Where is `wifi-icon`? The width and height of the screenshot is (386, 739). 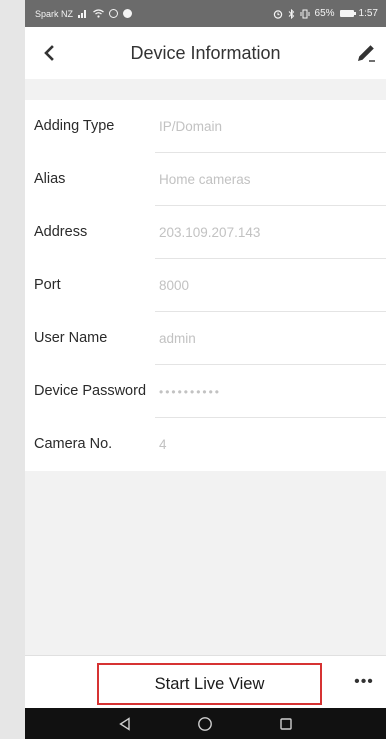
wifi-icon is located at coordinates (98, 13).